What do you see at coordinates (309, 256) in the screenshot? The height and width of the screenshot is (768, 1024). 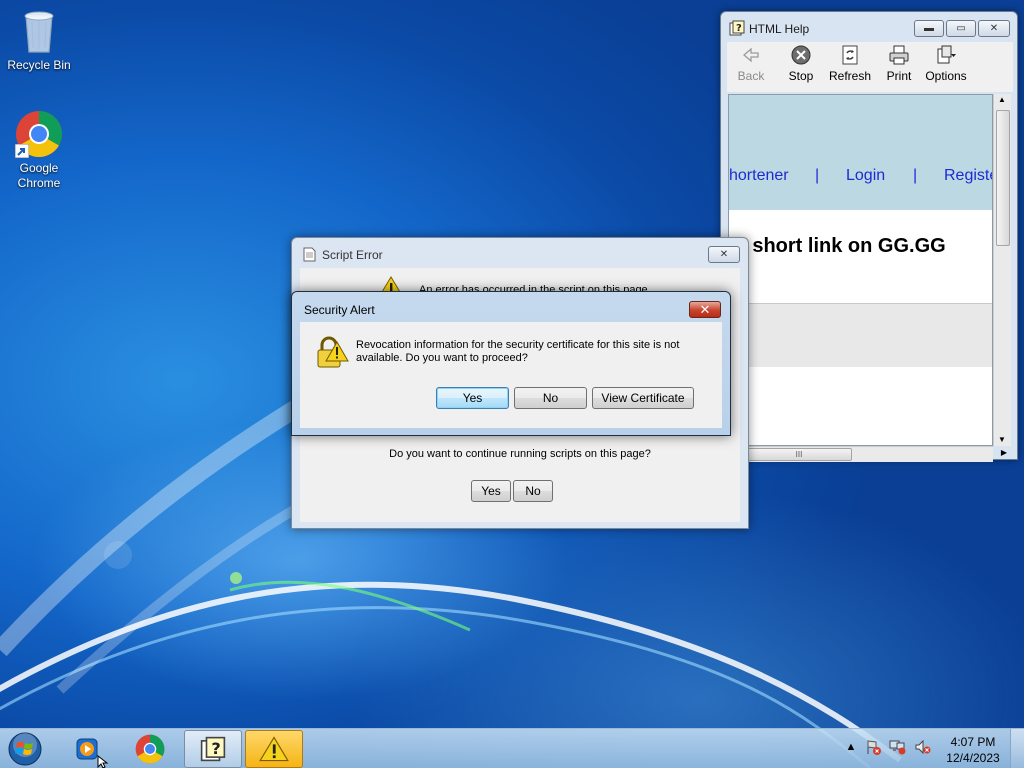 I see `document-icon` at bounding box center [309, 256].